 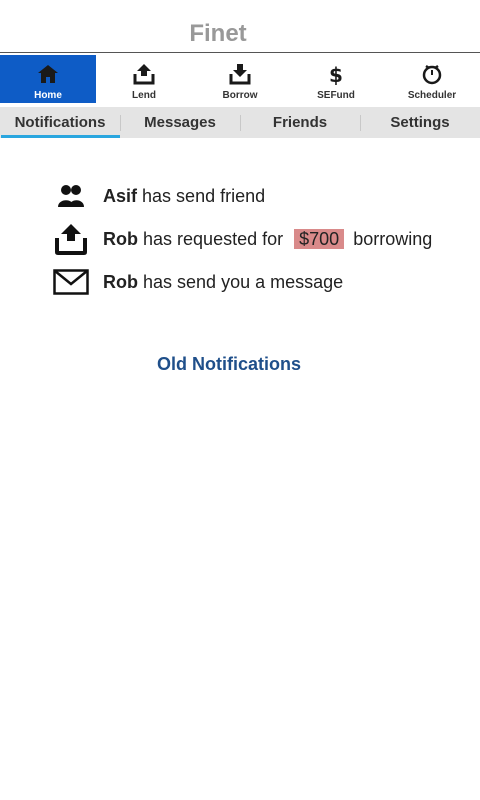 I want to click on old-notifications-link: Old Notifications, so click(x=229, y=364).